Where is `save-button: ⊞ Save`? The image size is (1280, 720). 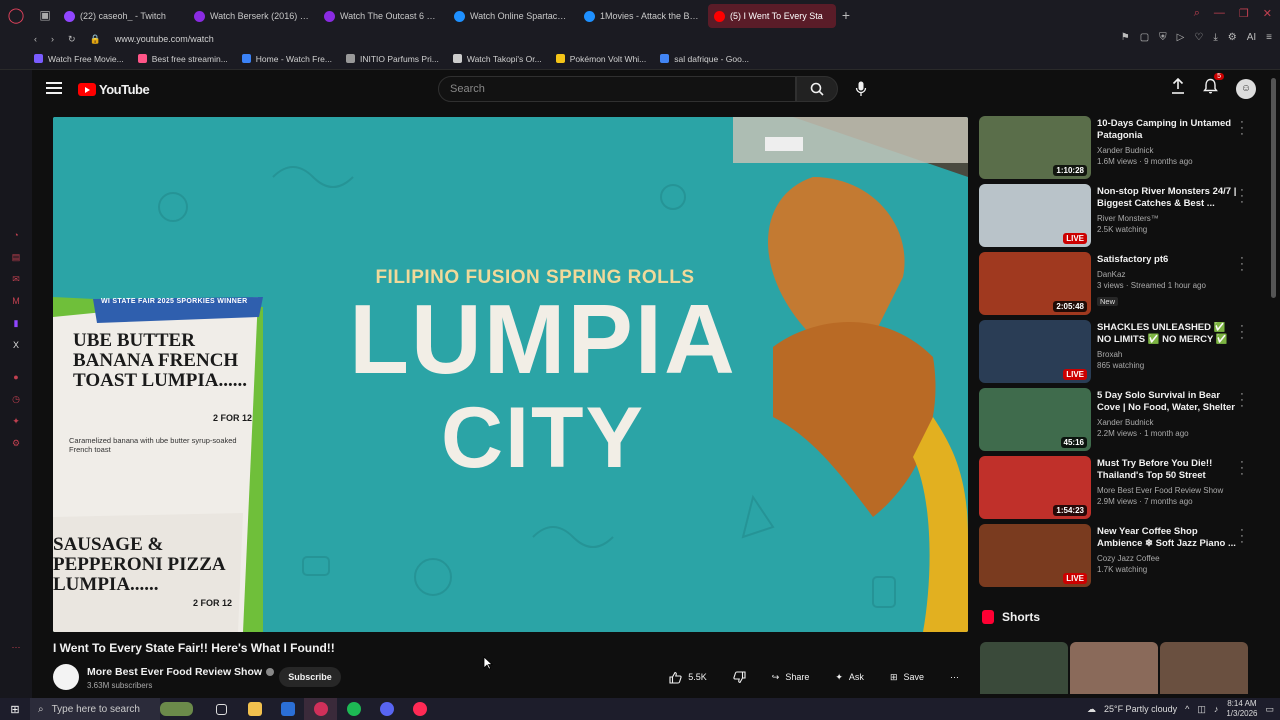 save-button: ⊞ Save is located at coordinates (907, 677).